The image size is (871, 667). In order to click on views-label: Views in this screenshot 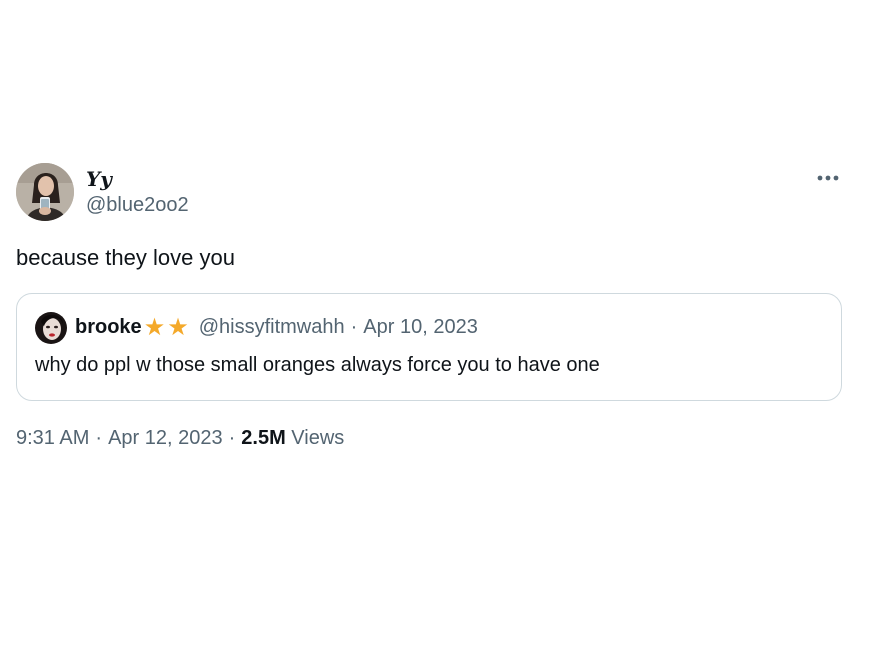, I will do `click(318, 437)`.